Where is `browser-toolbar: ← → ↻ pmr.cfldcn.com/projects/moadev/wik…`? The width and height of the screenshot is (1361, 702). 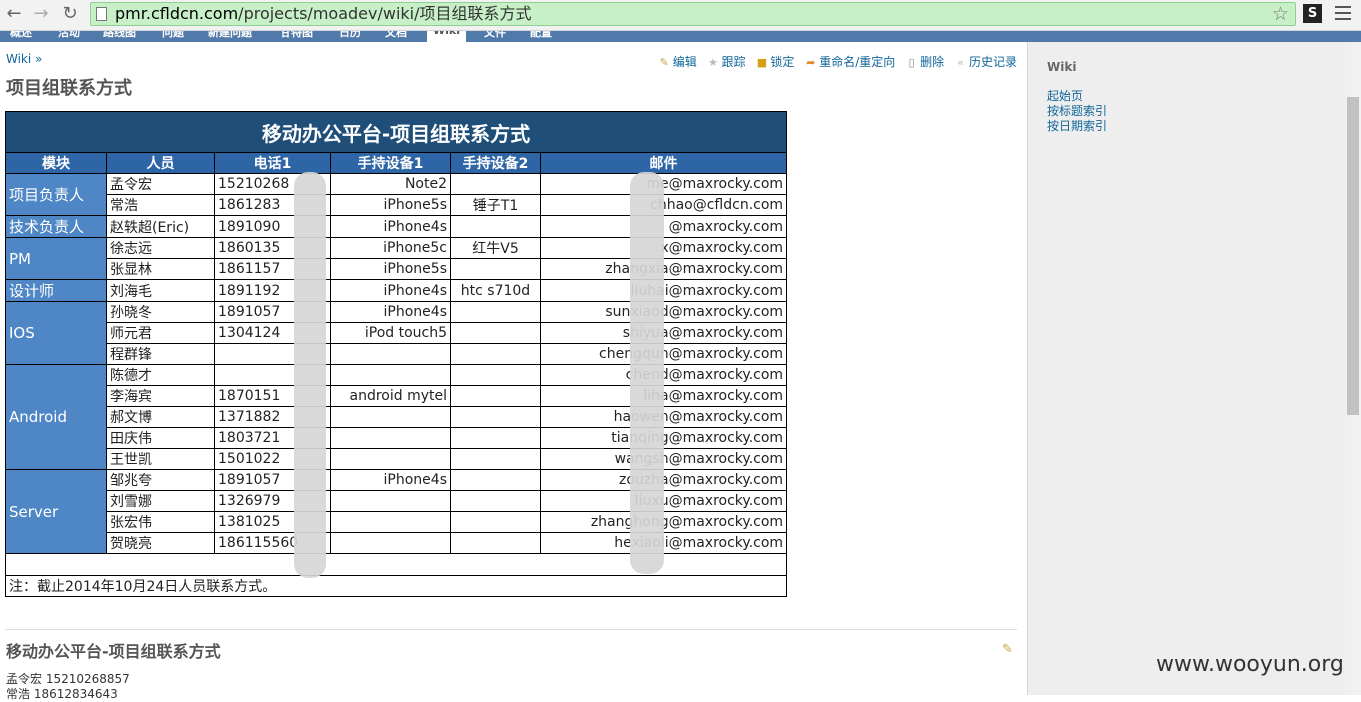 browser-toolbar: ← → ↻ pmr.cfldcn.com/projects/moadev/wik… is located at coordinates (680, 15).